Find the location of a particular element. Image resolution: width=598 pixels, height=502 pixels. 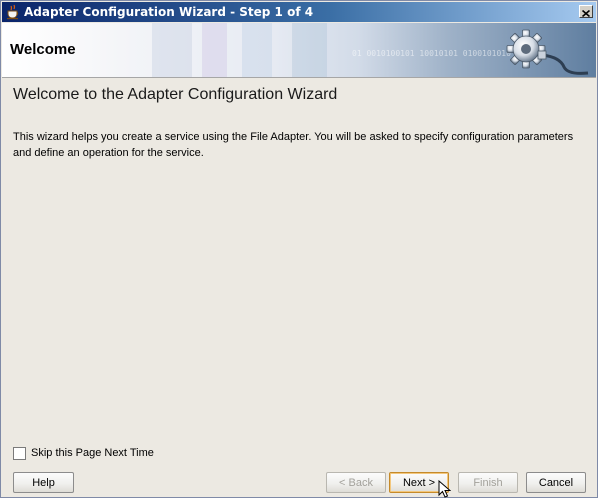

help-button-label: Help is located at coordinates (43, 482).